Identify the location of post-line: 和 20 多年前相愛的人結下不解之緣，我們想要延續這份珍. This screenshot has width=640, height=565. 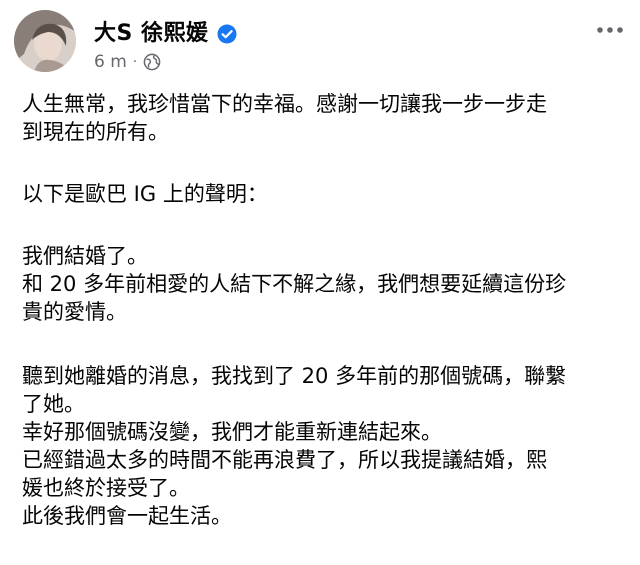
(294, 284).